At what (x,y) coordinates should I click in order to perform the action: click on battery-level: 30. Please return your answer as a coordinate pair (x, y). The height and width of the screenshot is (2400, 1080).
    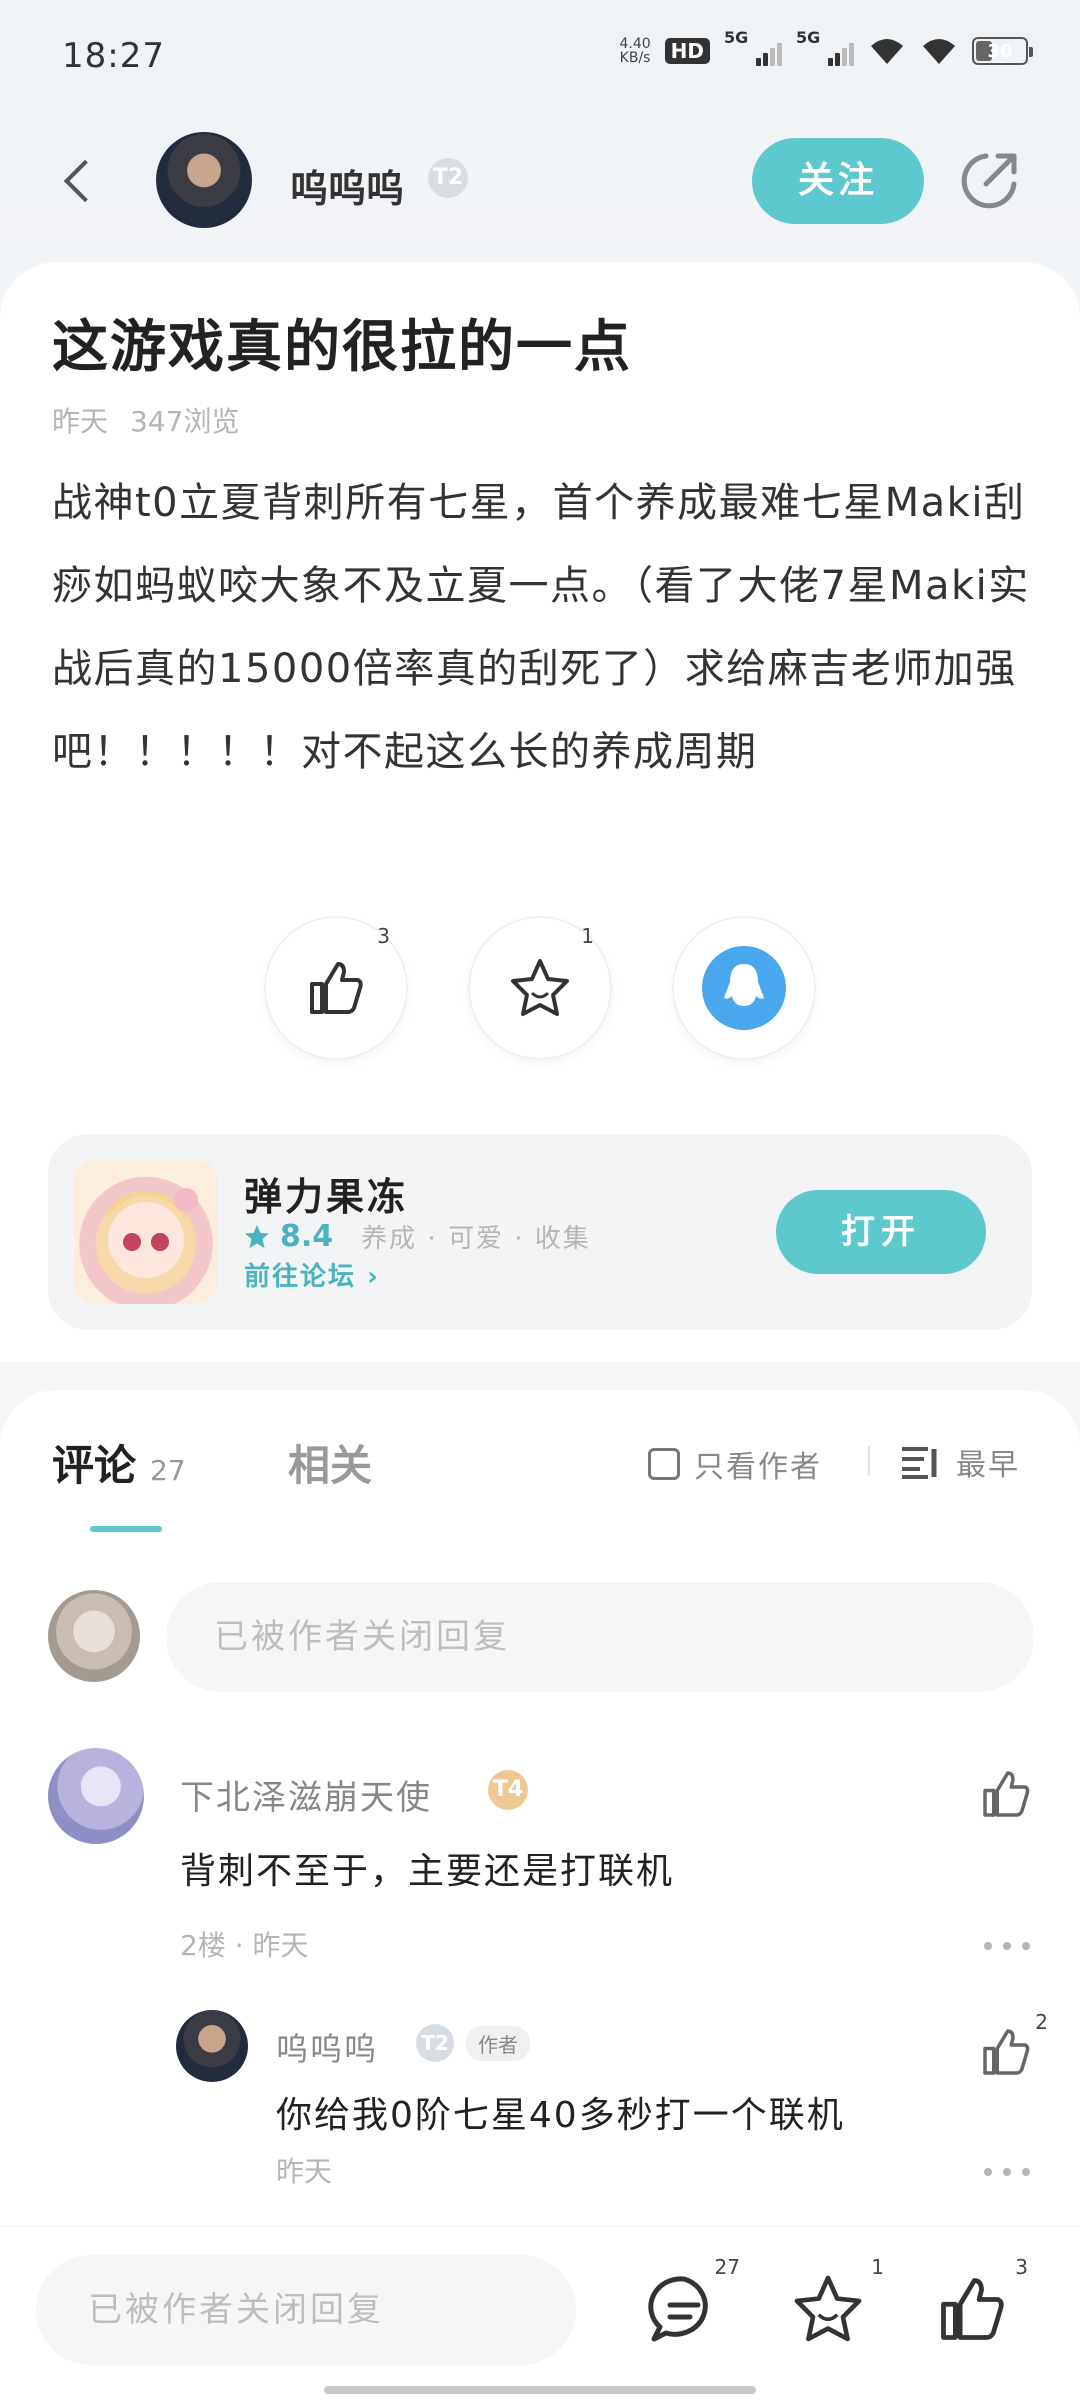
    Looking at the image, I should click on (1000, 51).